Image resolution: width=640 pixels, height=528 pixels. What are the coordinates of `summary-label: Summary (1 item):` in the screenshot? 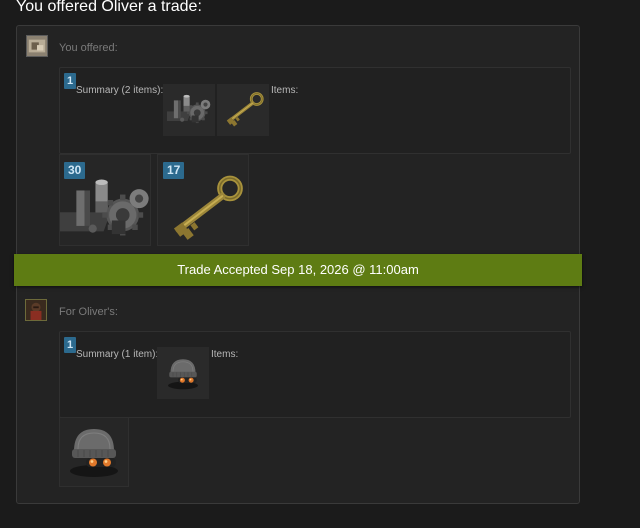 It's located at (117, 354).